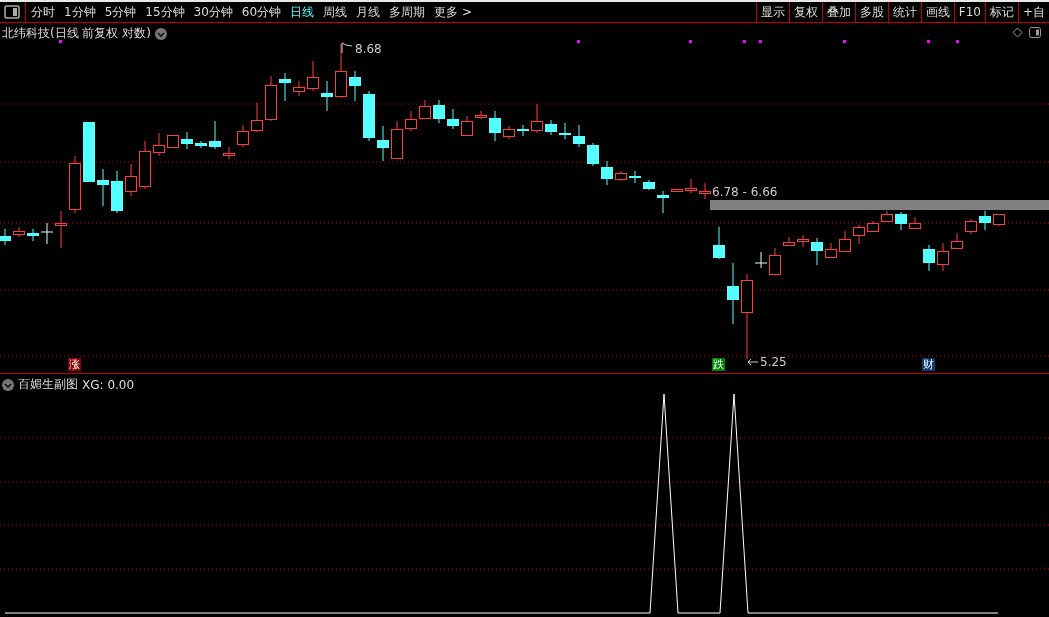  What do you see at coordinates (80, 12) in the screenshot?
I see `period-tab: 1分钟` at bounding box center [80, 12].